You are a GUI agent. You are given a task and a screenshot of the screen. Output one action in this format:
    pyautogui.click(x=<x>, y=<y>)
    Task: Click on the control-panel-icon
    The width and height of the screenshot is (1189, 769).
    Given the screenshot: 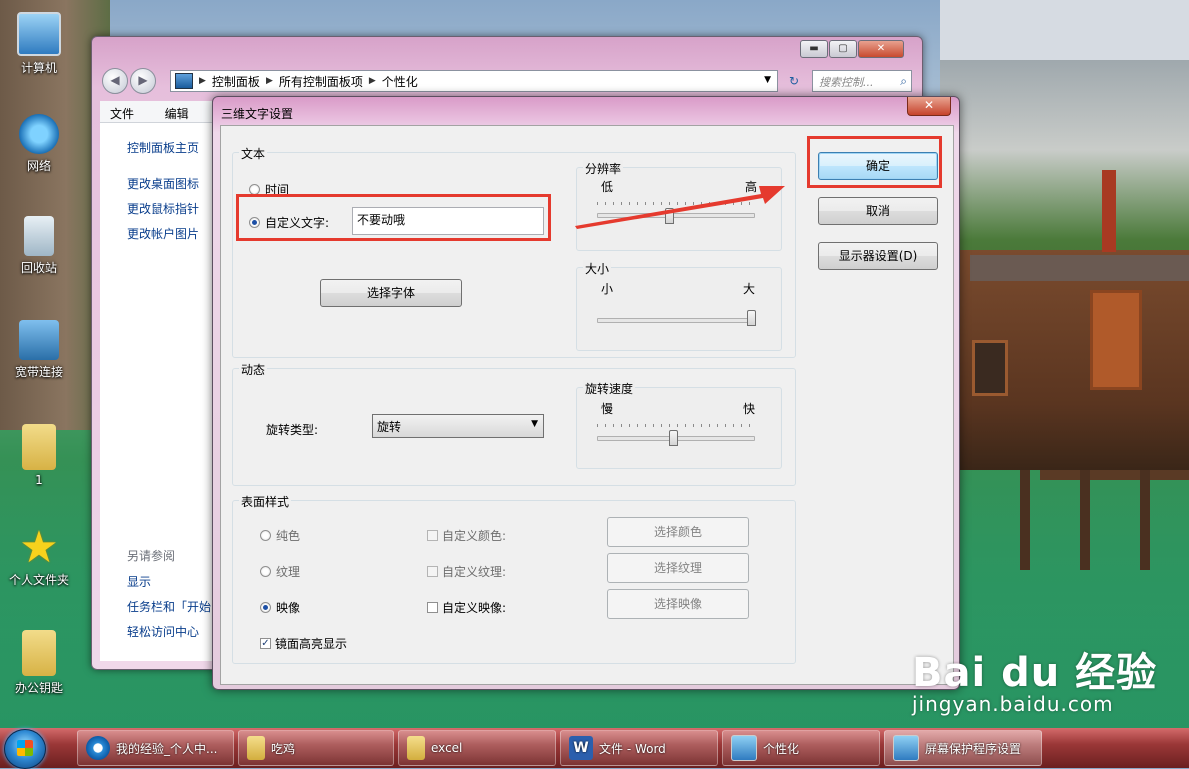 What is the action you would take?
    pyautogui.click(x=184, y=81)
    